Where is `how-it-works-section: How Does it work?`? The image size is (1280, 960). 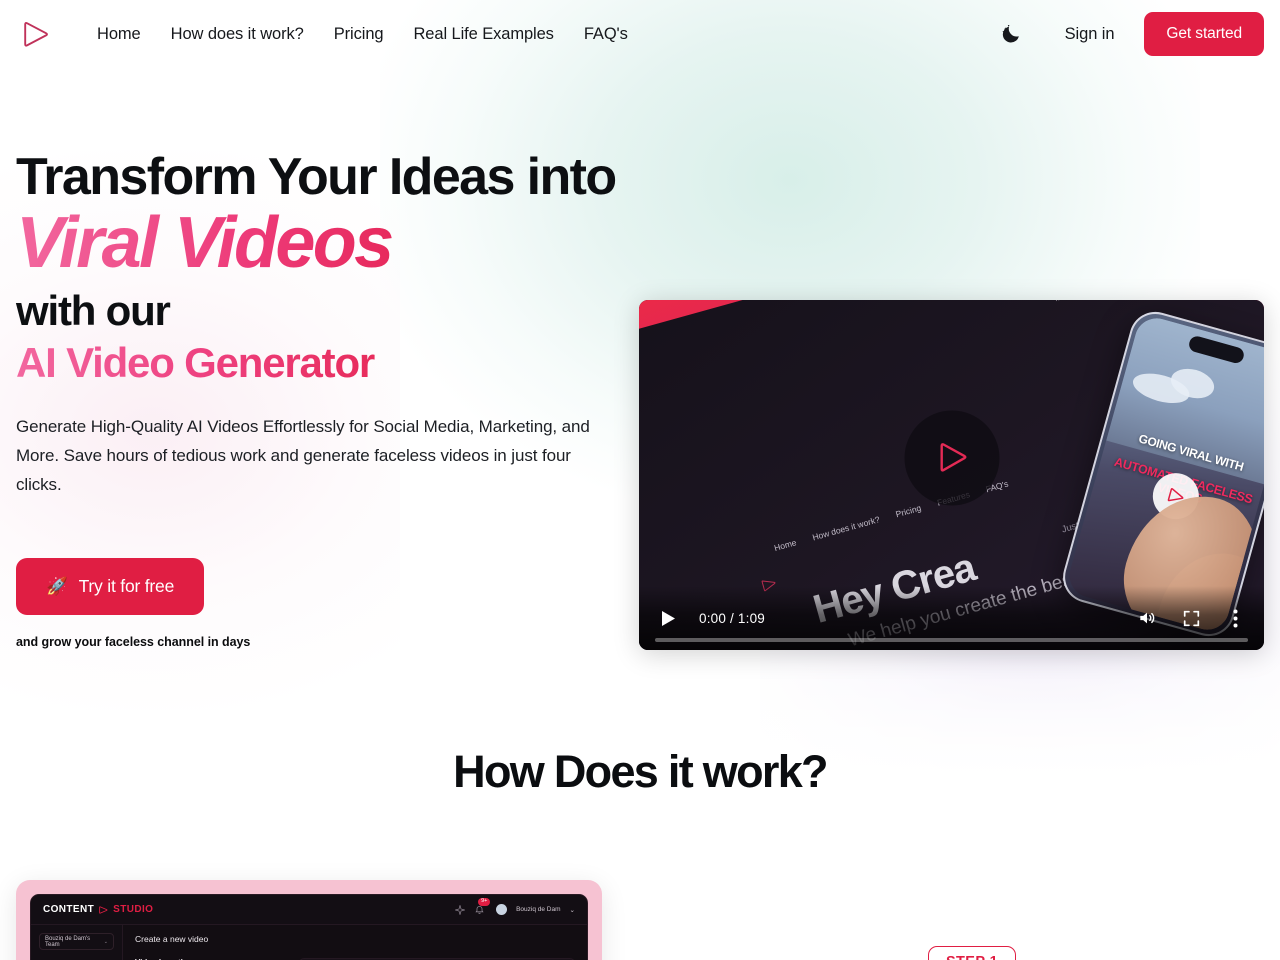 how-it-works-section: How Does it work? is located at coordinates (640, 772).